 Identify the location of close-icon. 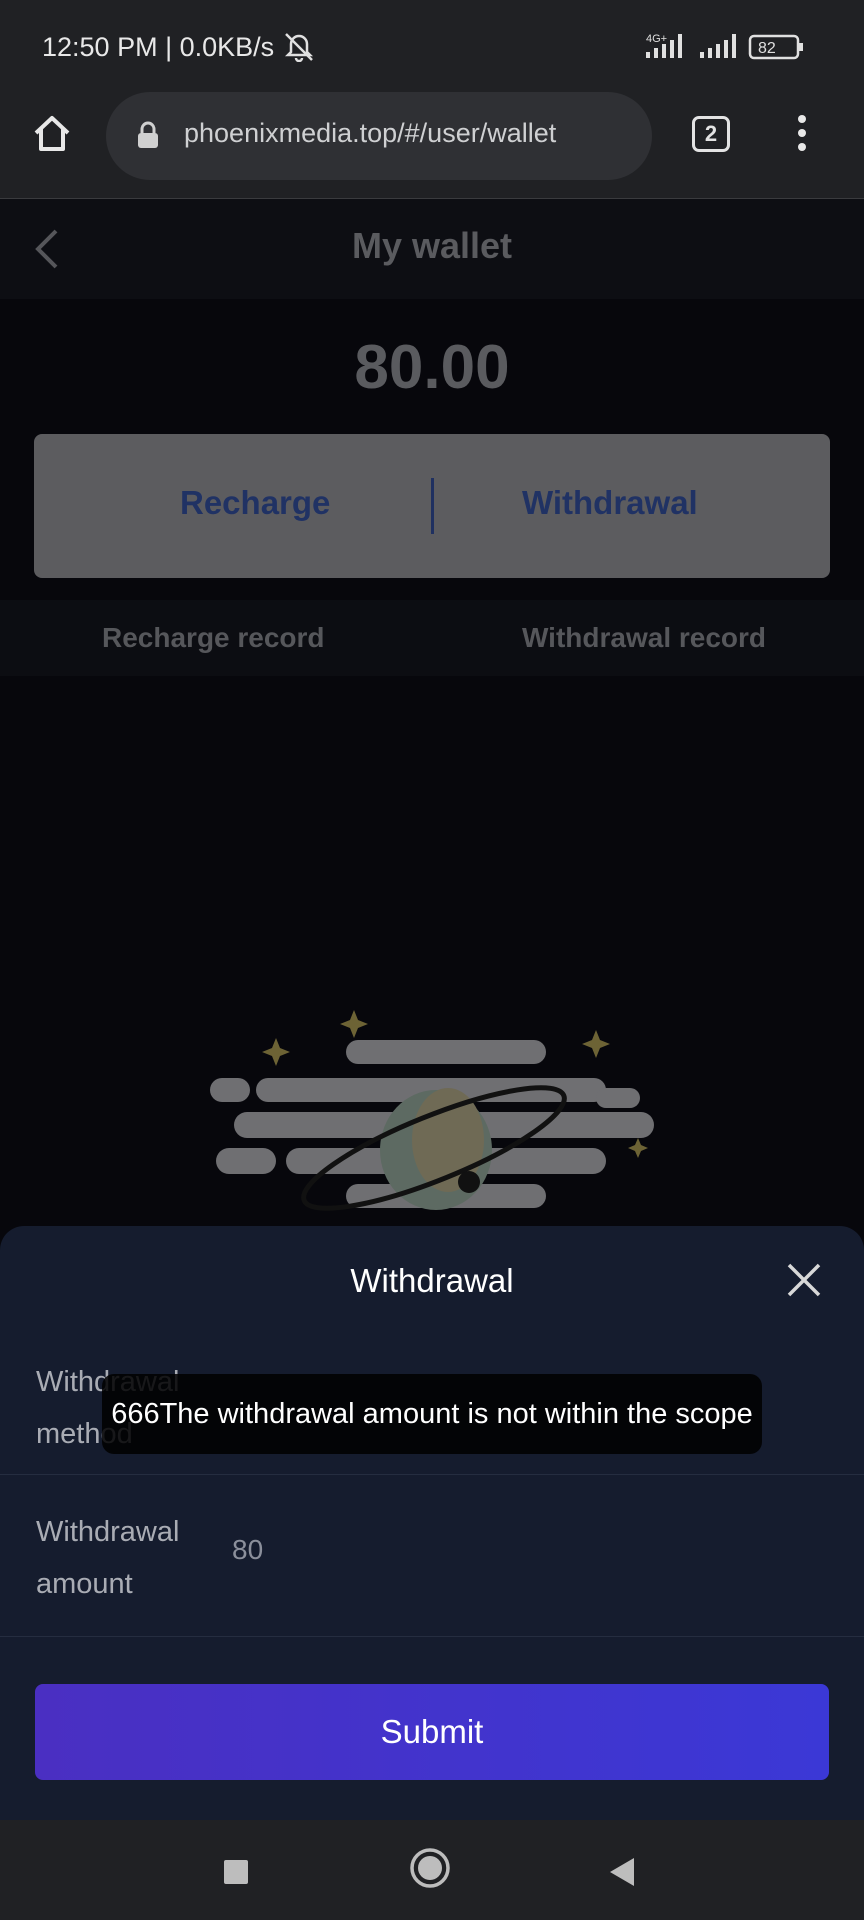
(804, 1282).